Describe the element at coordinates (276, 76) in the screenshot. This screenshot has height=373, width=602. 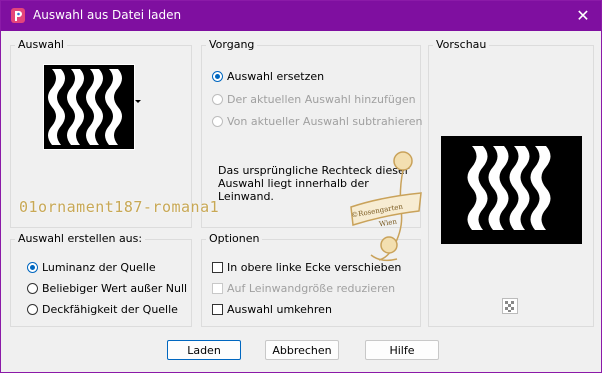
I see `radio-label: Auswahl ersetzen` at that location.